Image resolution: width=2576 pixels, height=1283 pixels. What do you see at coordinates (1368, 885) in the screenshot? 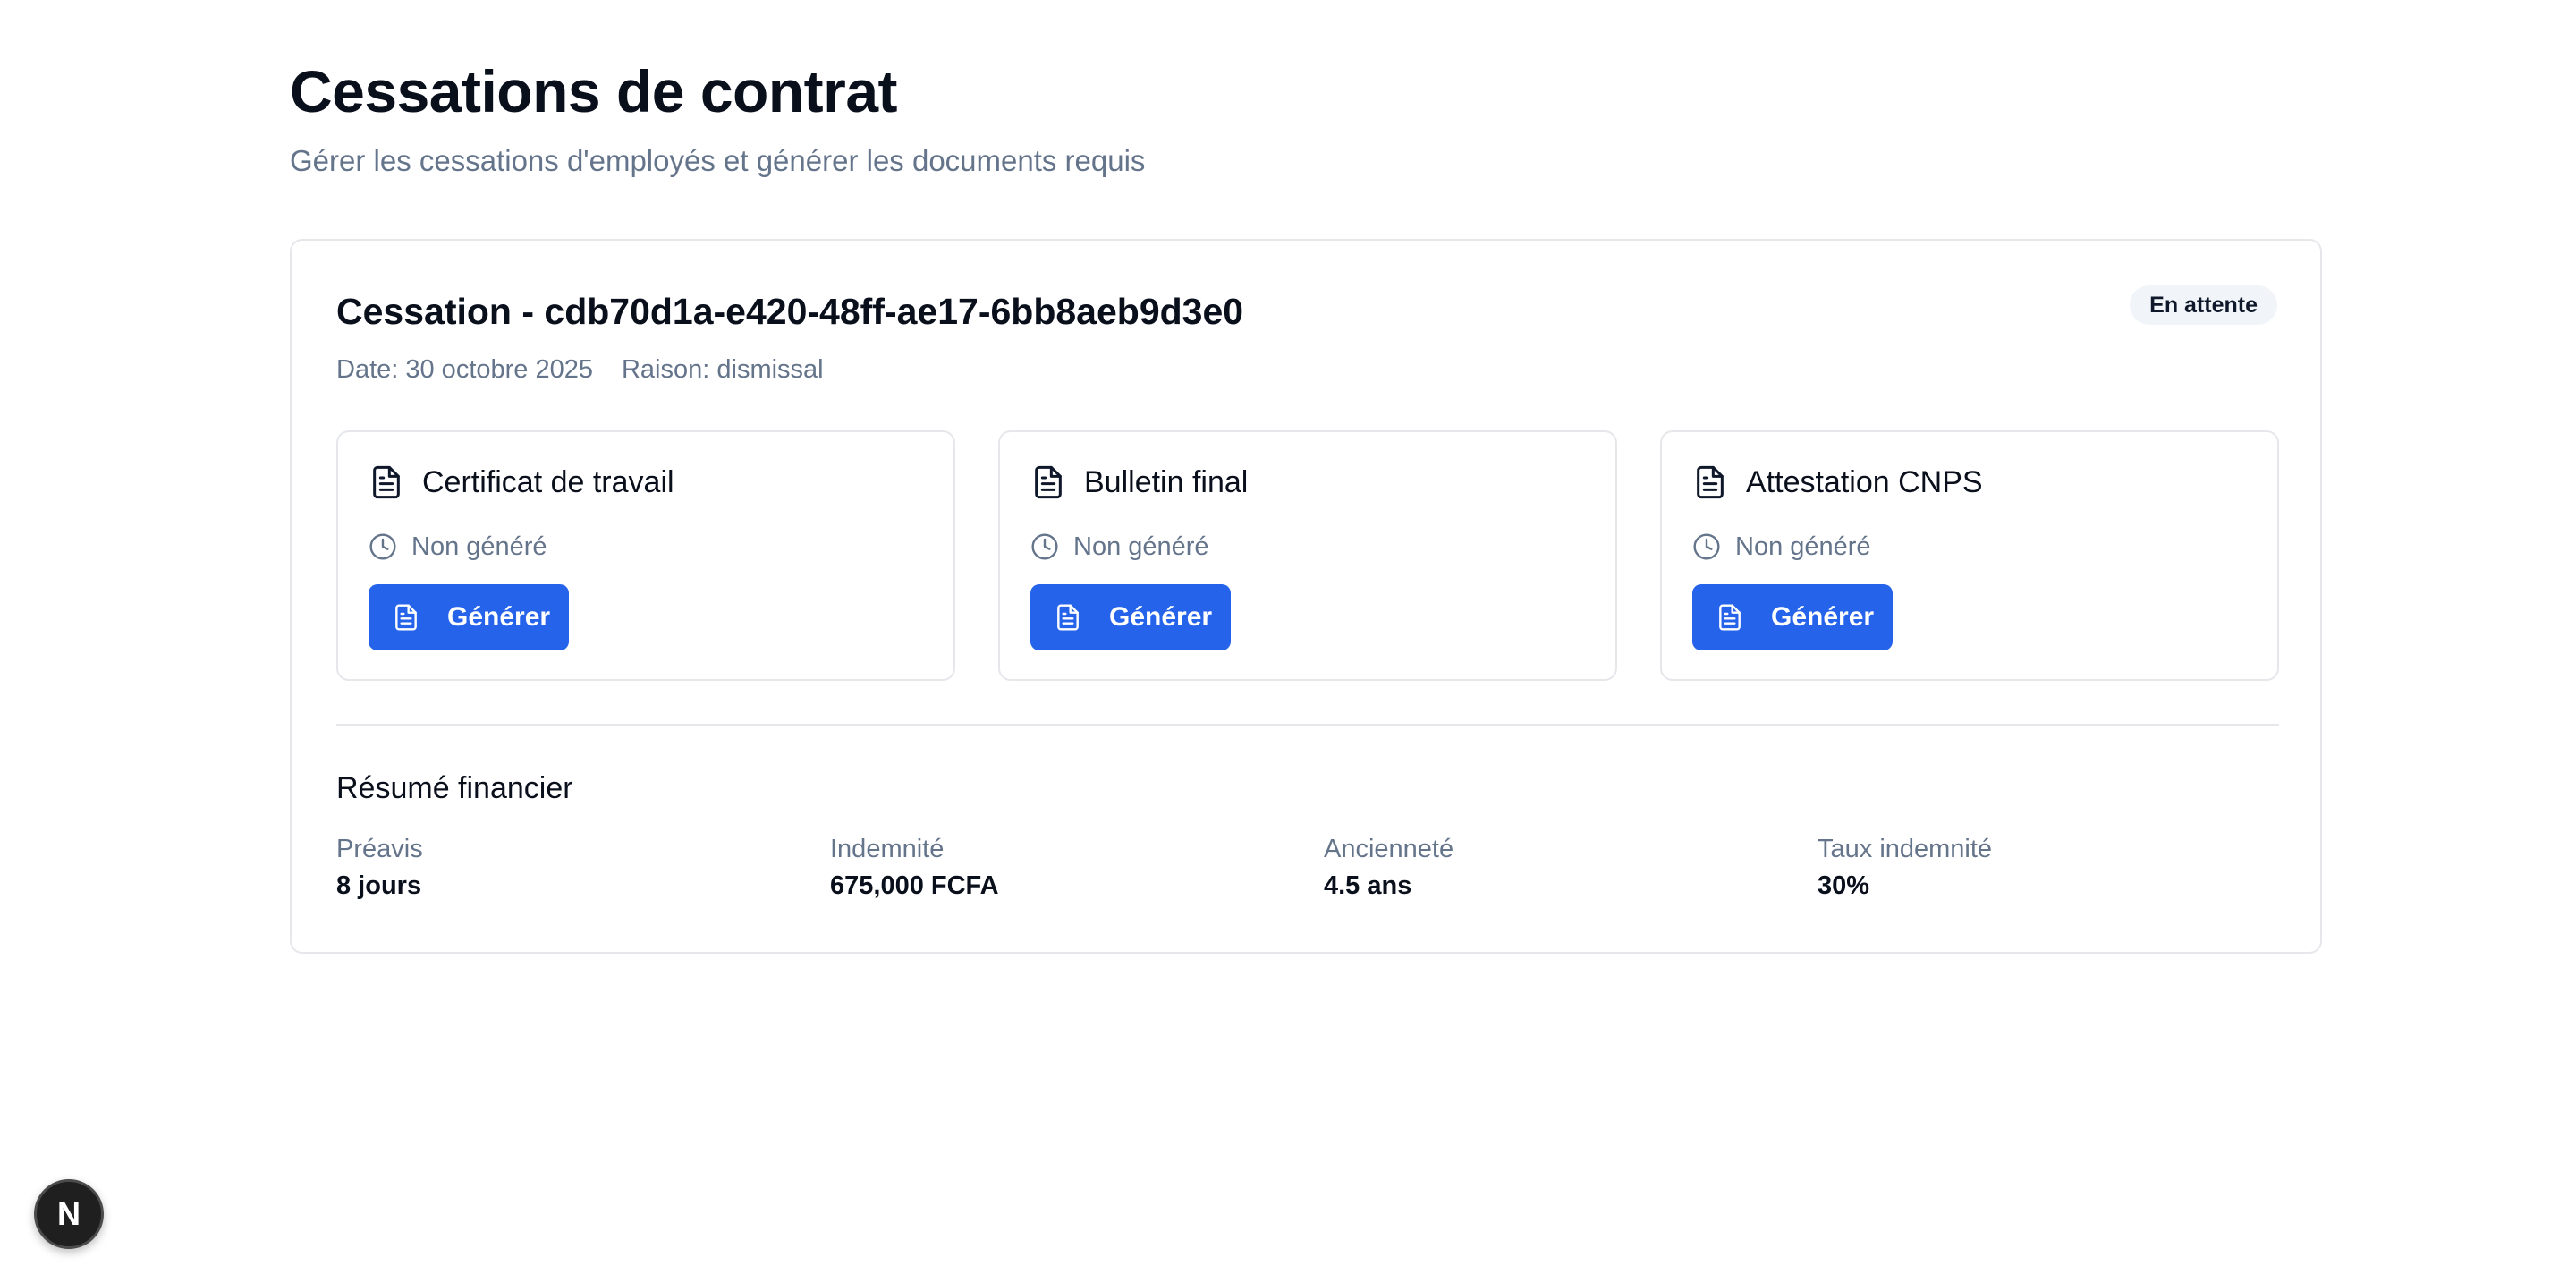
I see `financial-value: 4.5 ans` at bounding box center [1368, 885].